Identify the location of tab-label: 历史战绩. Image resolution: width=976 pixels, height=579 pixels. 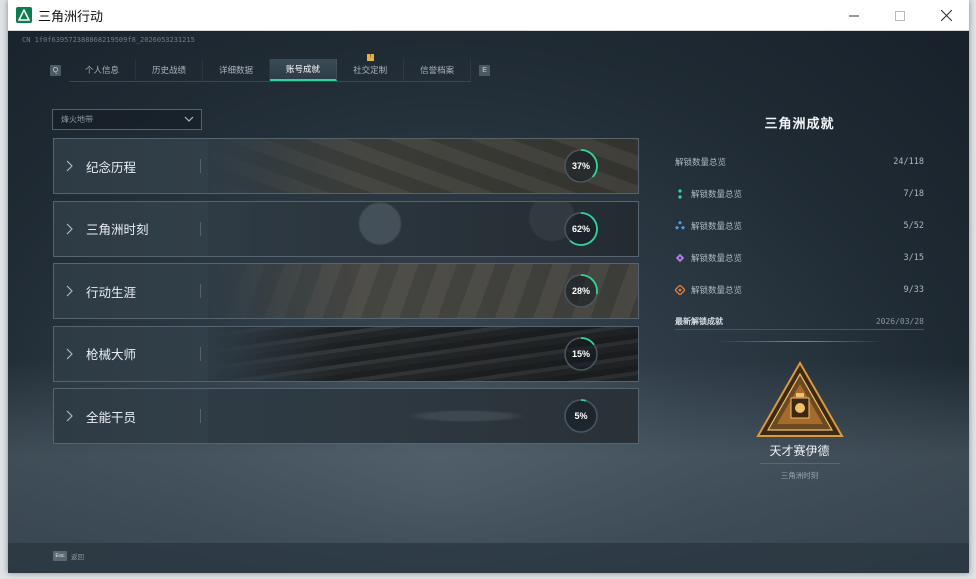
(169, 69).